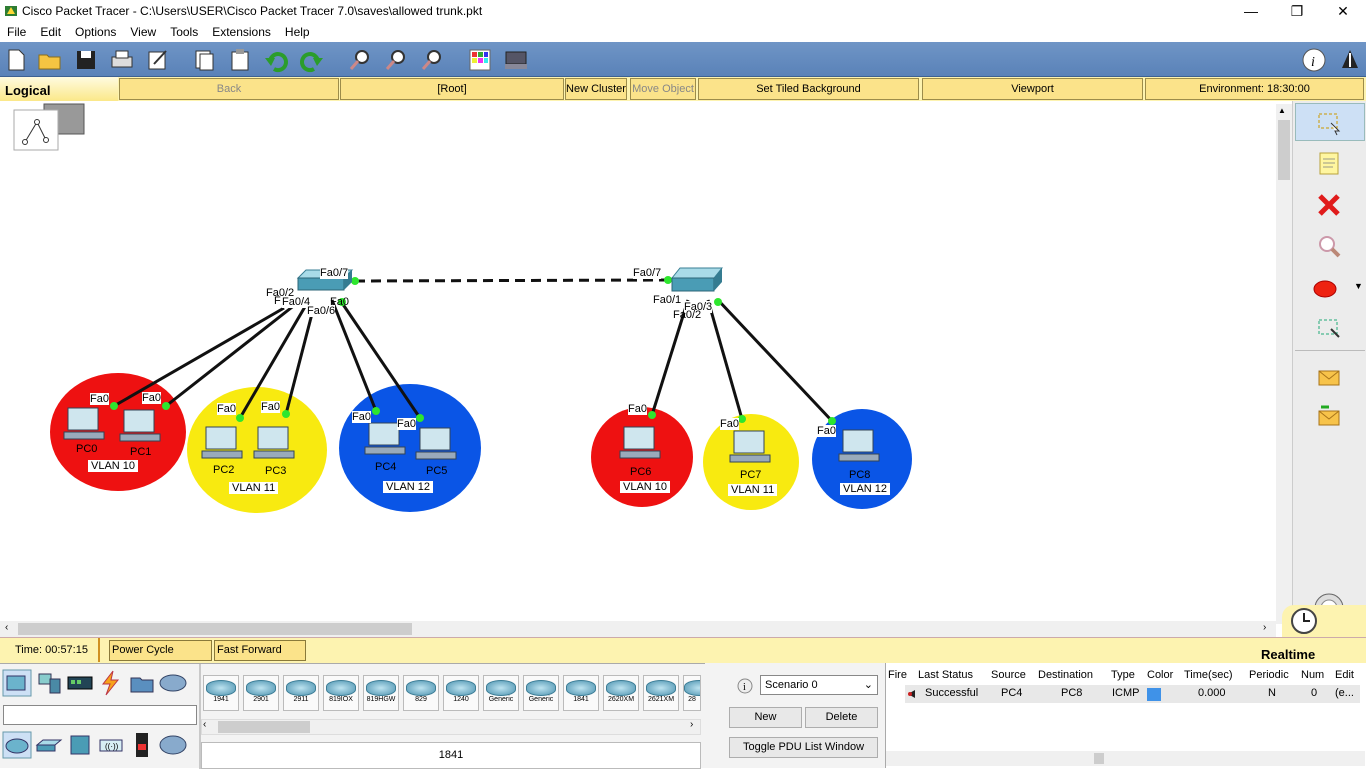 The height and width of the screenshot is (769, 1366). Describe the element at coordinates (1314, 693) in the screenshot. I see `pdu-num: 0` at that location.